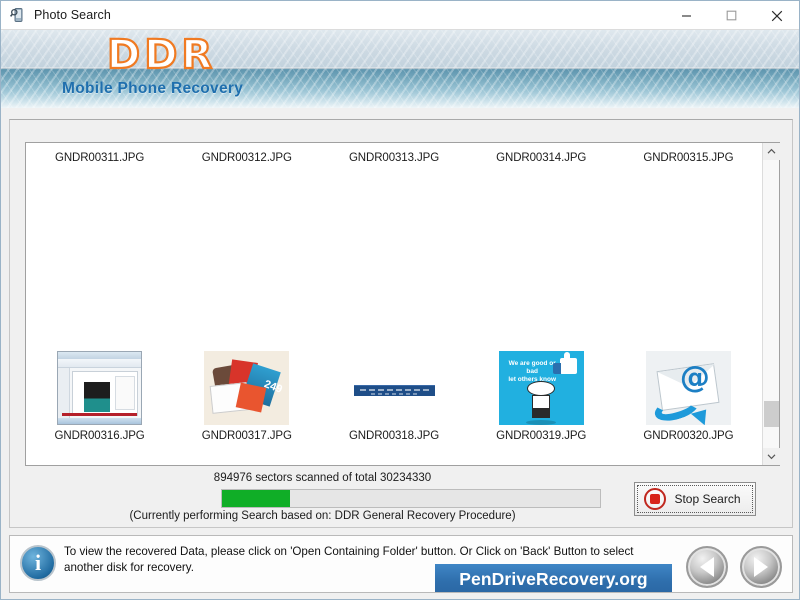 This screenshot has height=600, width=800. Describe the element at coordinates (688, 456) in the screenshot. I see `thumbnail-item: GNDR00325.JPG` at that location.